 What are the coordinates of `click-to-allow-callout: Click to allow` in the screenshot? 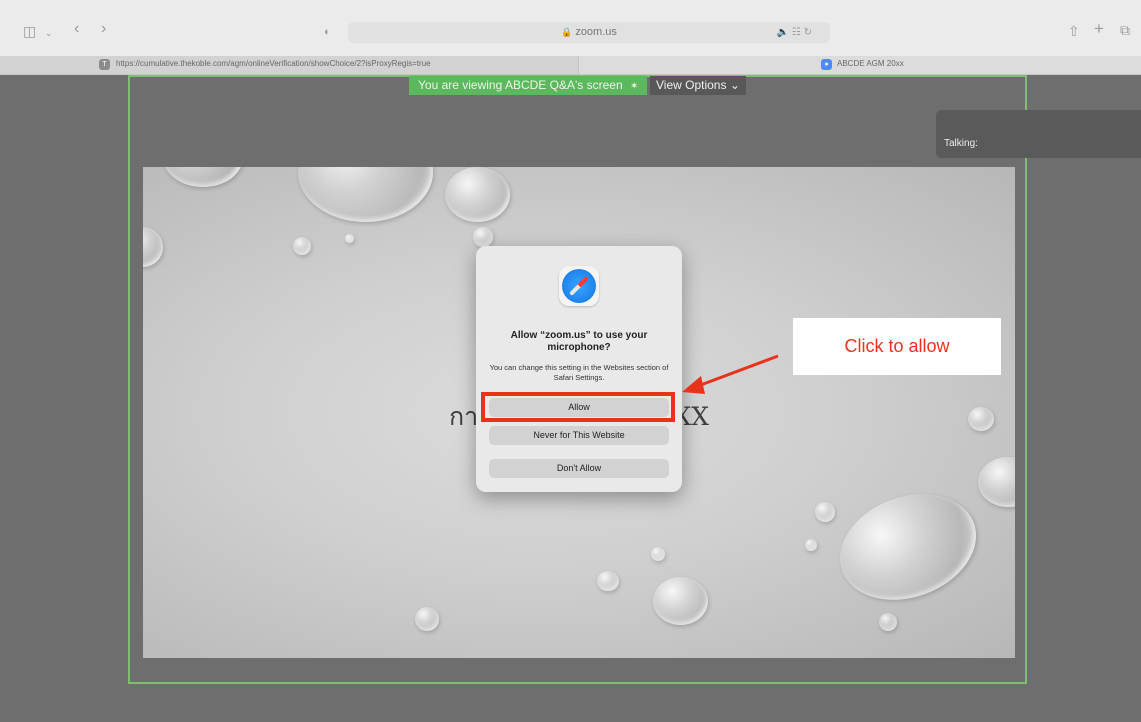 It's located at (897, 346).